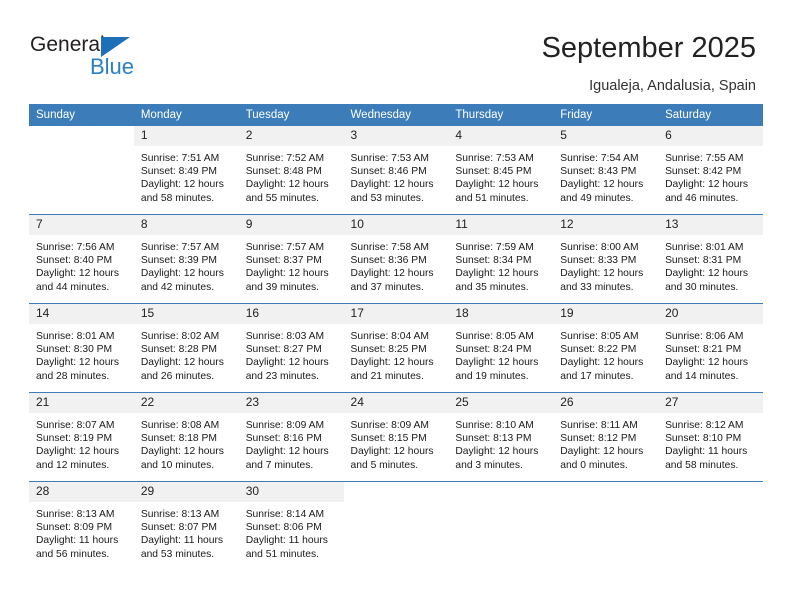  Describe the element at coordinates (606, 136) in the screenshot. I see `day-number: 5` at that location.